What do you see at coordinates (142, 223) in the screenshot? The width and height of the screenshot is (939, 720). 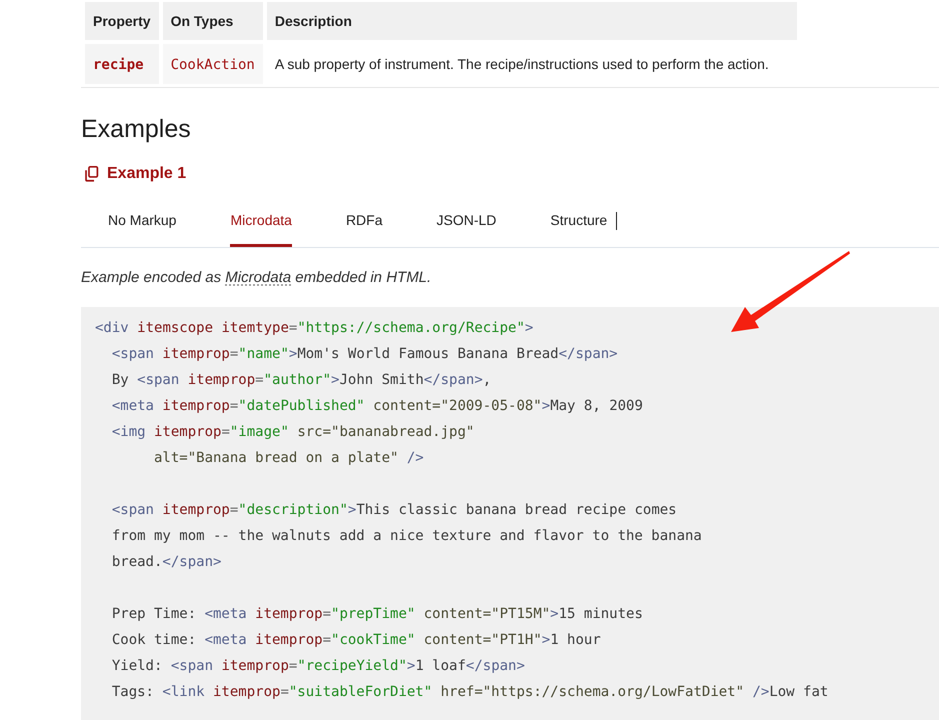 I see `tab: No Markup` at bounding box center [142, 223].